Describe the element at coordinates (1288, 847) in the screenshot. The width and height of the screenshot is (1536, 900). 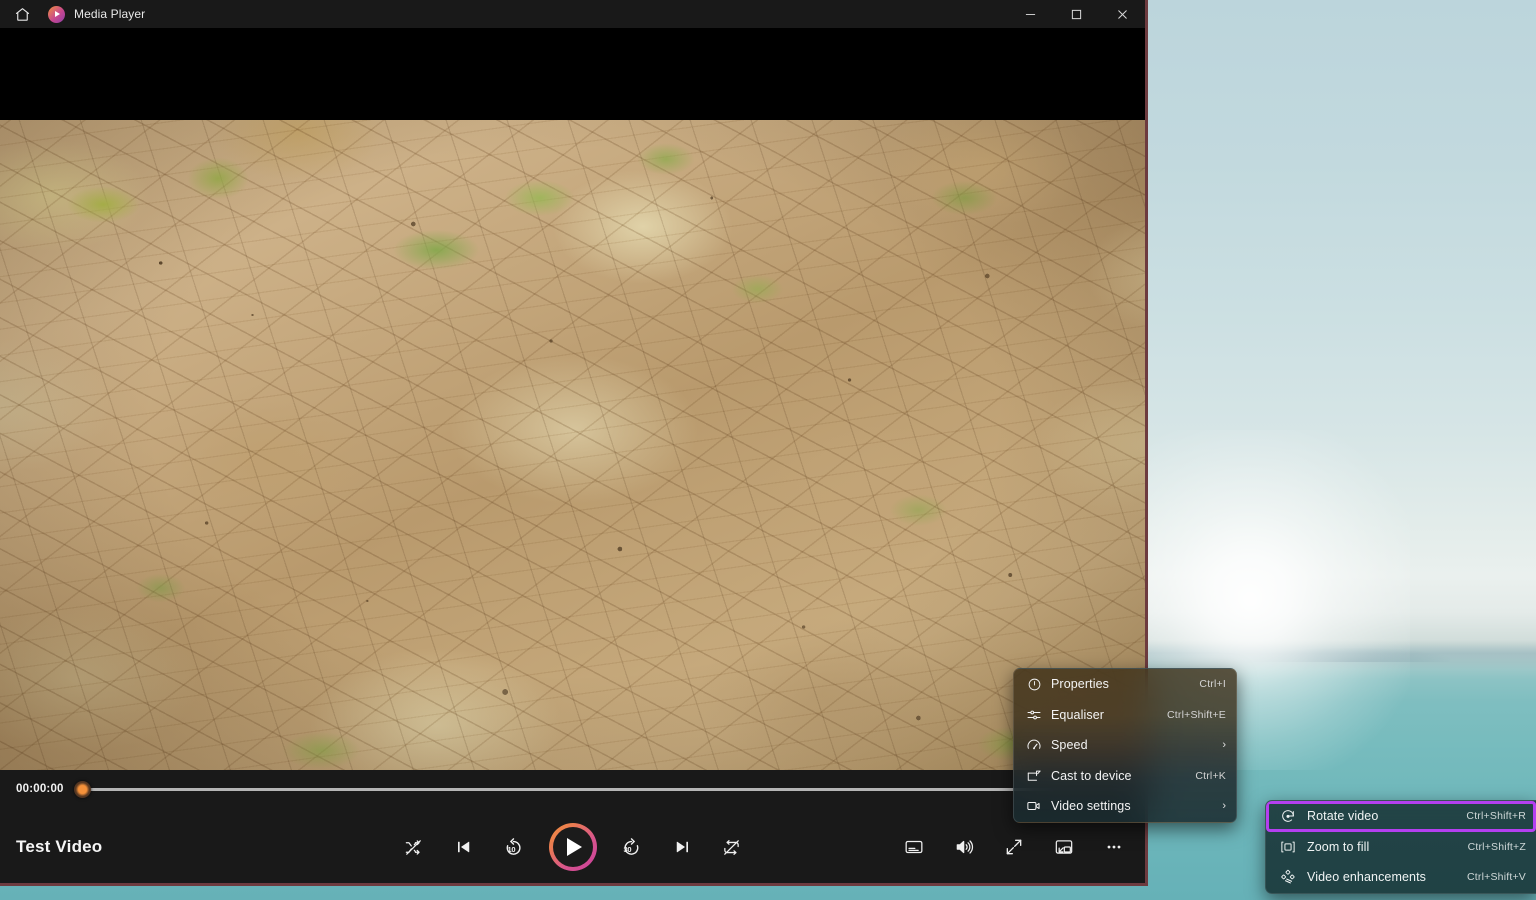
I see `zoom-to-fill-icon` at that location.